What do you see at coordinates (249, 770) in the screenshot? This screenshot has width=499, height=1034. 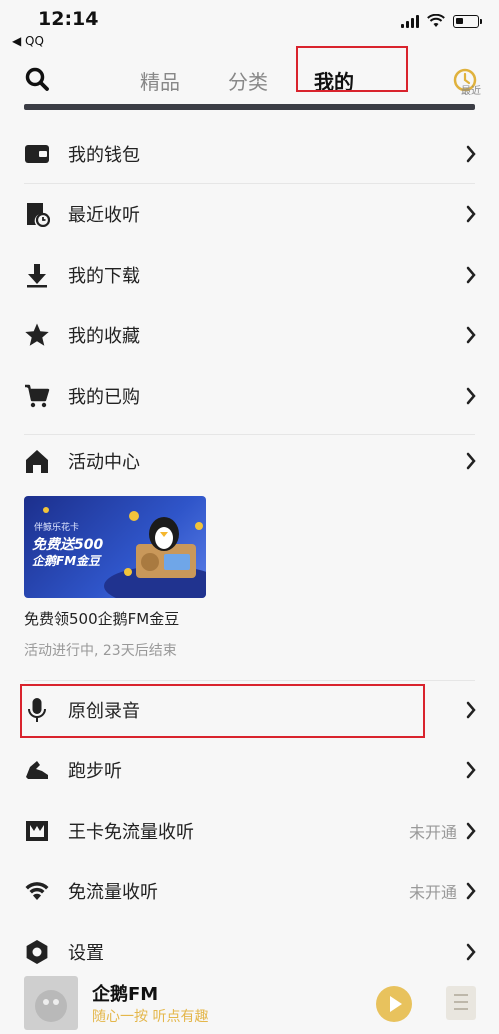 I see `menu-item-running: 跑步听` at bounding box center [249, 770].